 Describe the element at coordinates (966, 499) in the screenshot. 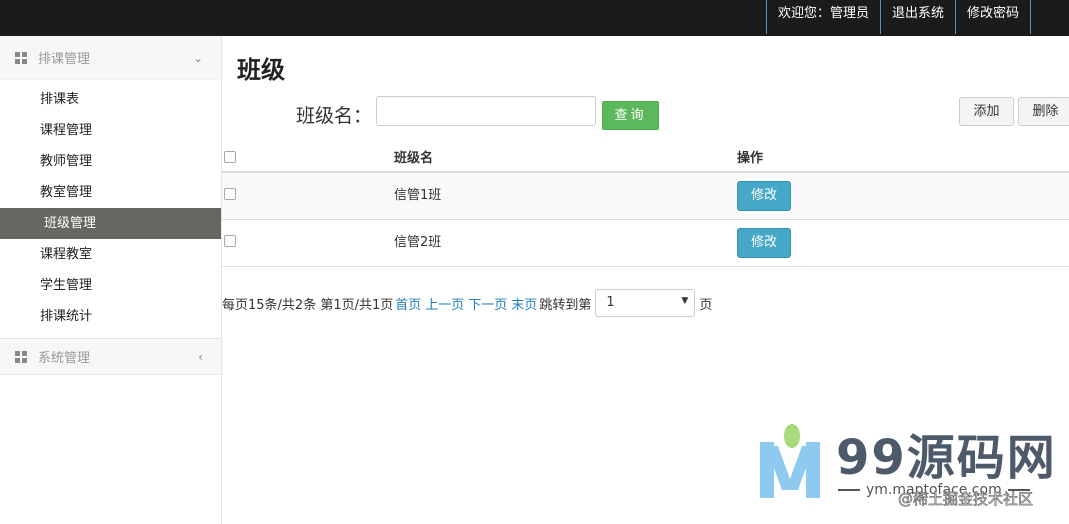

I see `watermark-credit: @稀土掘金技术社区` at that location.